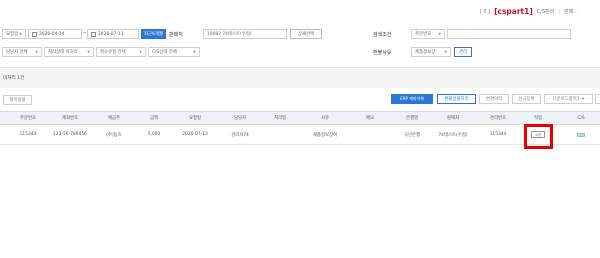 This screenshot has width=600, height=258. I want to click on date-type-value: 요청일, so click(12, 34).